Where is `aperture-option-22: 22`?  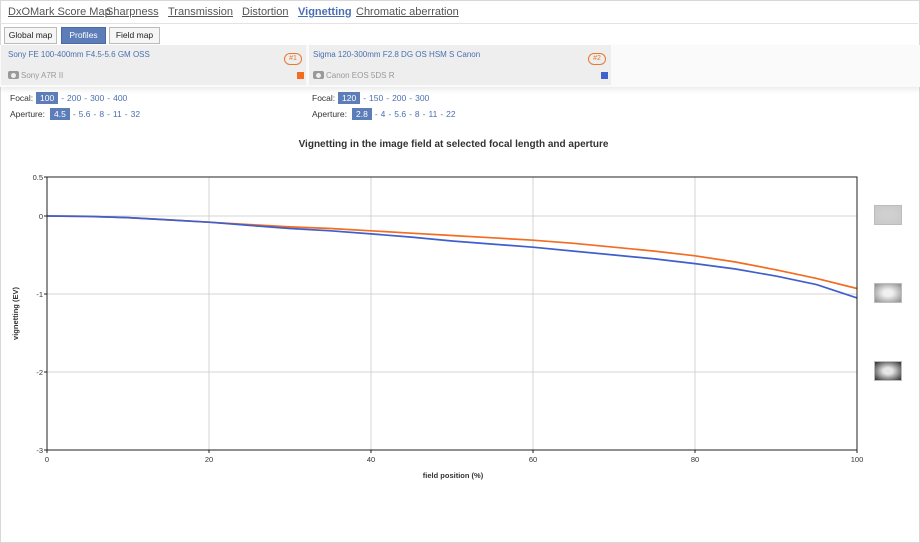
aperture-option-22: 22 is located at coordinates (450, 114).